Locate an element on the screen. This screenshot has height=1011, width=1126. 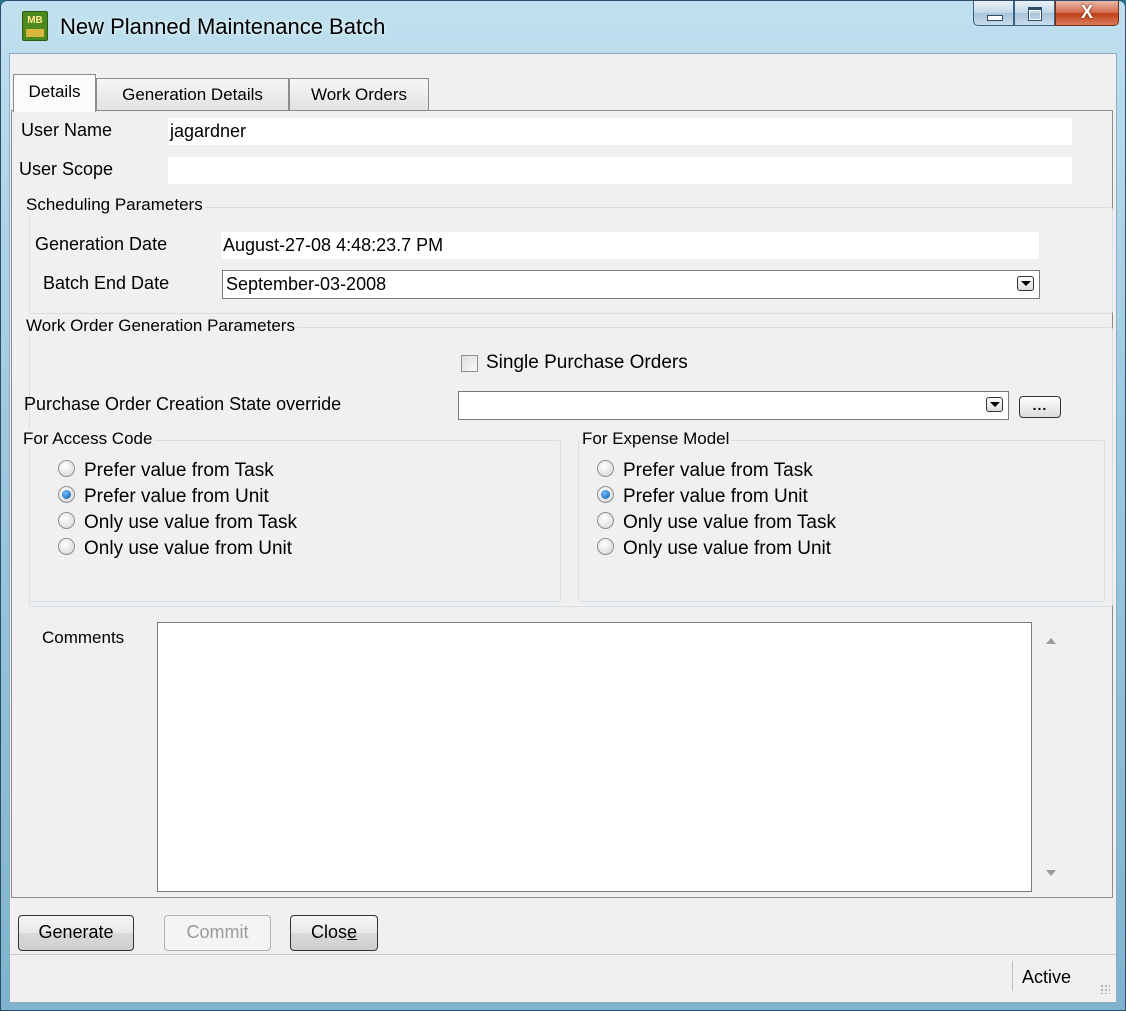
app-icon-label: MB is located at coordinates (35, 20).